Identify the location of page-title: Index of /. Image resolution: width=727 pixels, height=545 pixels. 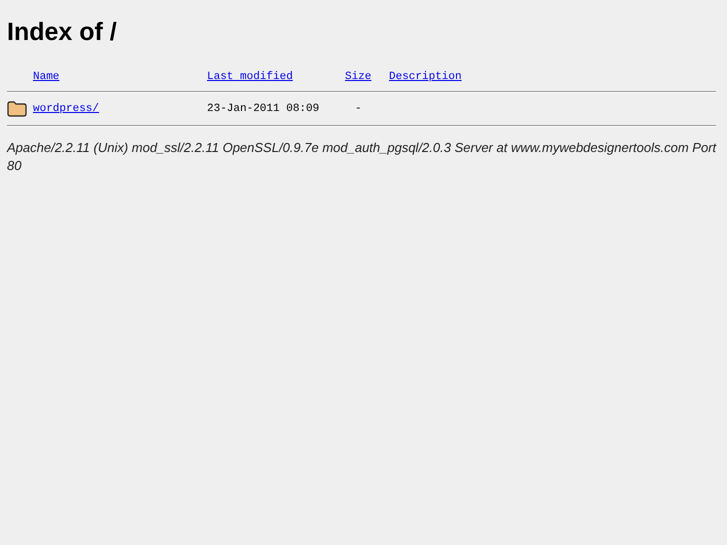
(62, 32).